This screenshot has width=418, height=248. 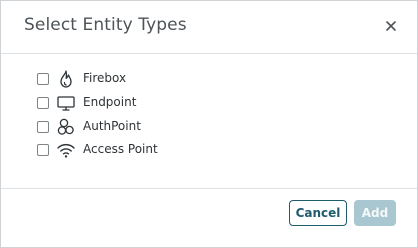 I want to click on wifi-icon, so click(x=66, y=150).